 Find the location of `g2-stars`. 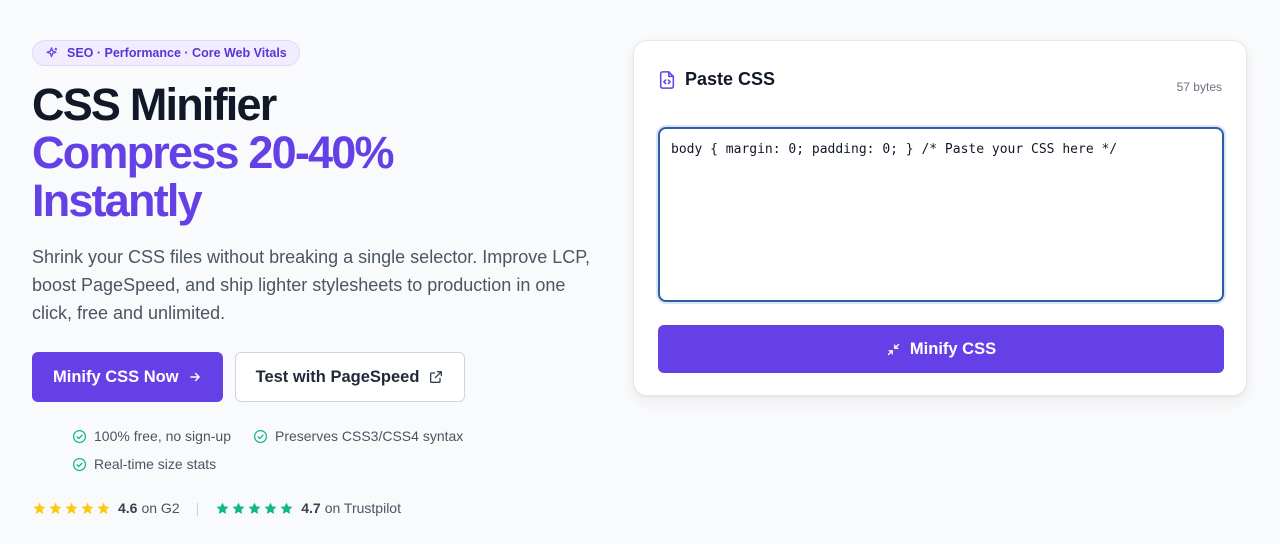

g2-stars is located at coordinates (71, 508).